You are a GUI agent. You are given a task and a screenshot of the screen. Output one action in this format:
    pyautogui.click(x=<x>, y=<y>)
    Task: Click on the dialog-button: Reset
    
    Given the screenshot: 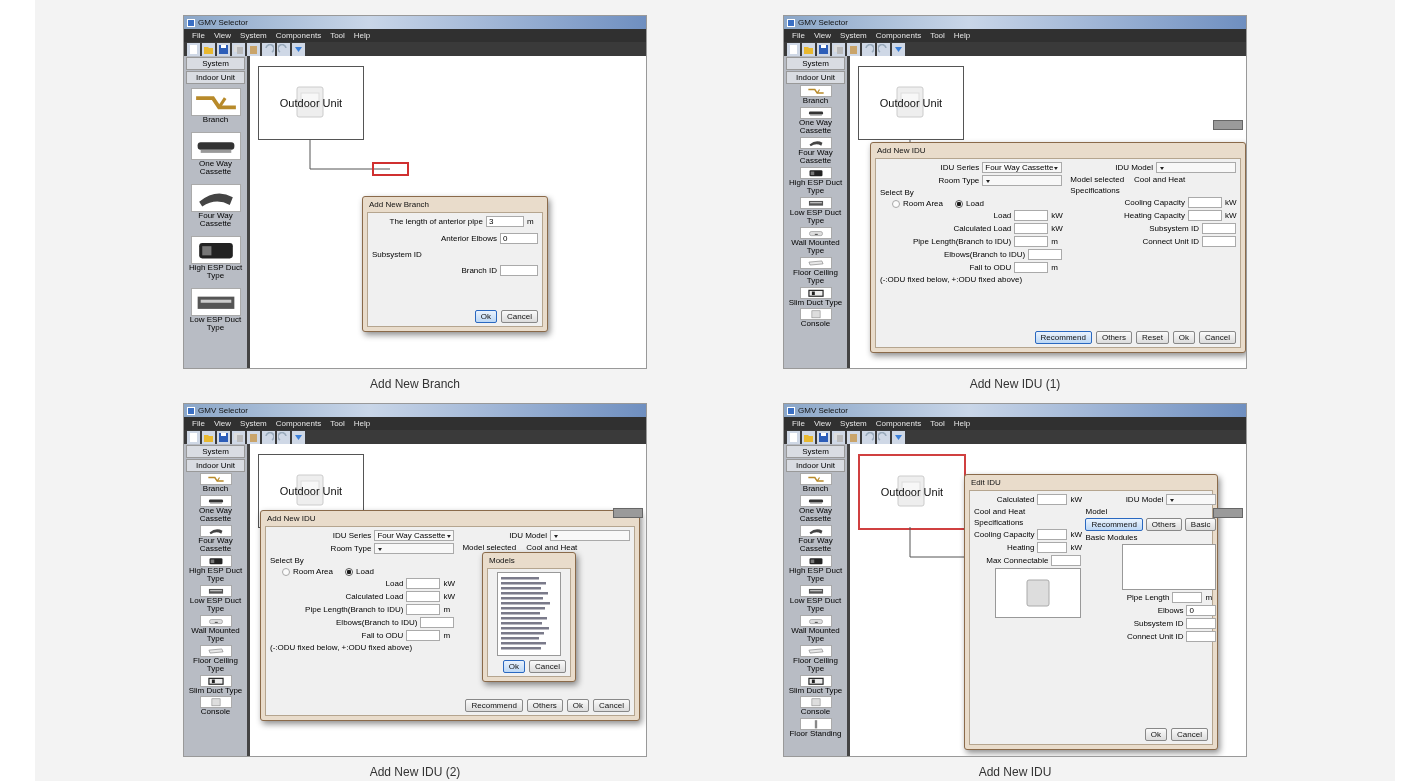 What is the action you would take?
    pyautogui.click(x=1152, y=337)
    